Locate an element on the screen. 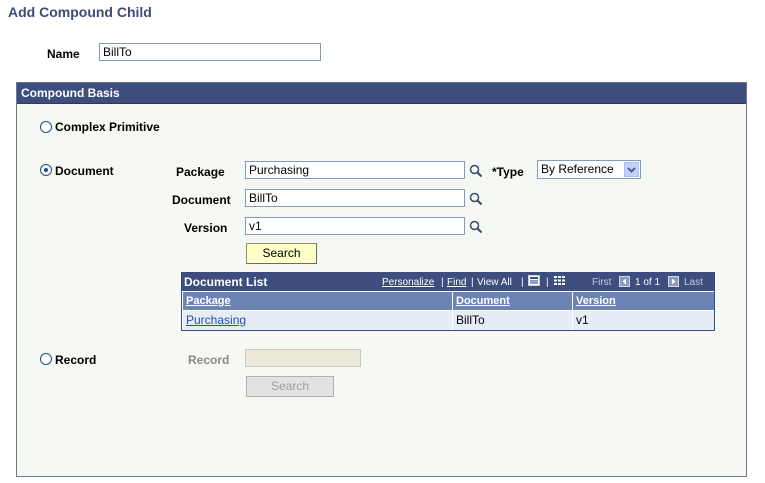  version-label: Version is located at coordinates (206, 228).